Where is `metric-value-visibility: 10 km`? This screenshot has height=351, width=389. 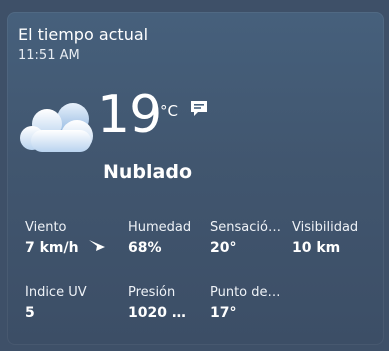
metric-value-visibility: 10 km is located at coordinates (316, 248).